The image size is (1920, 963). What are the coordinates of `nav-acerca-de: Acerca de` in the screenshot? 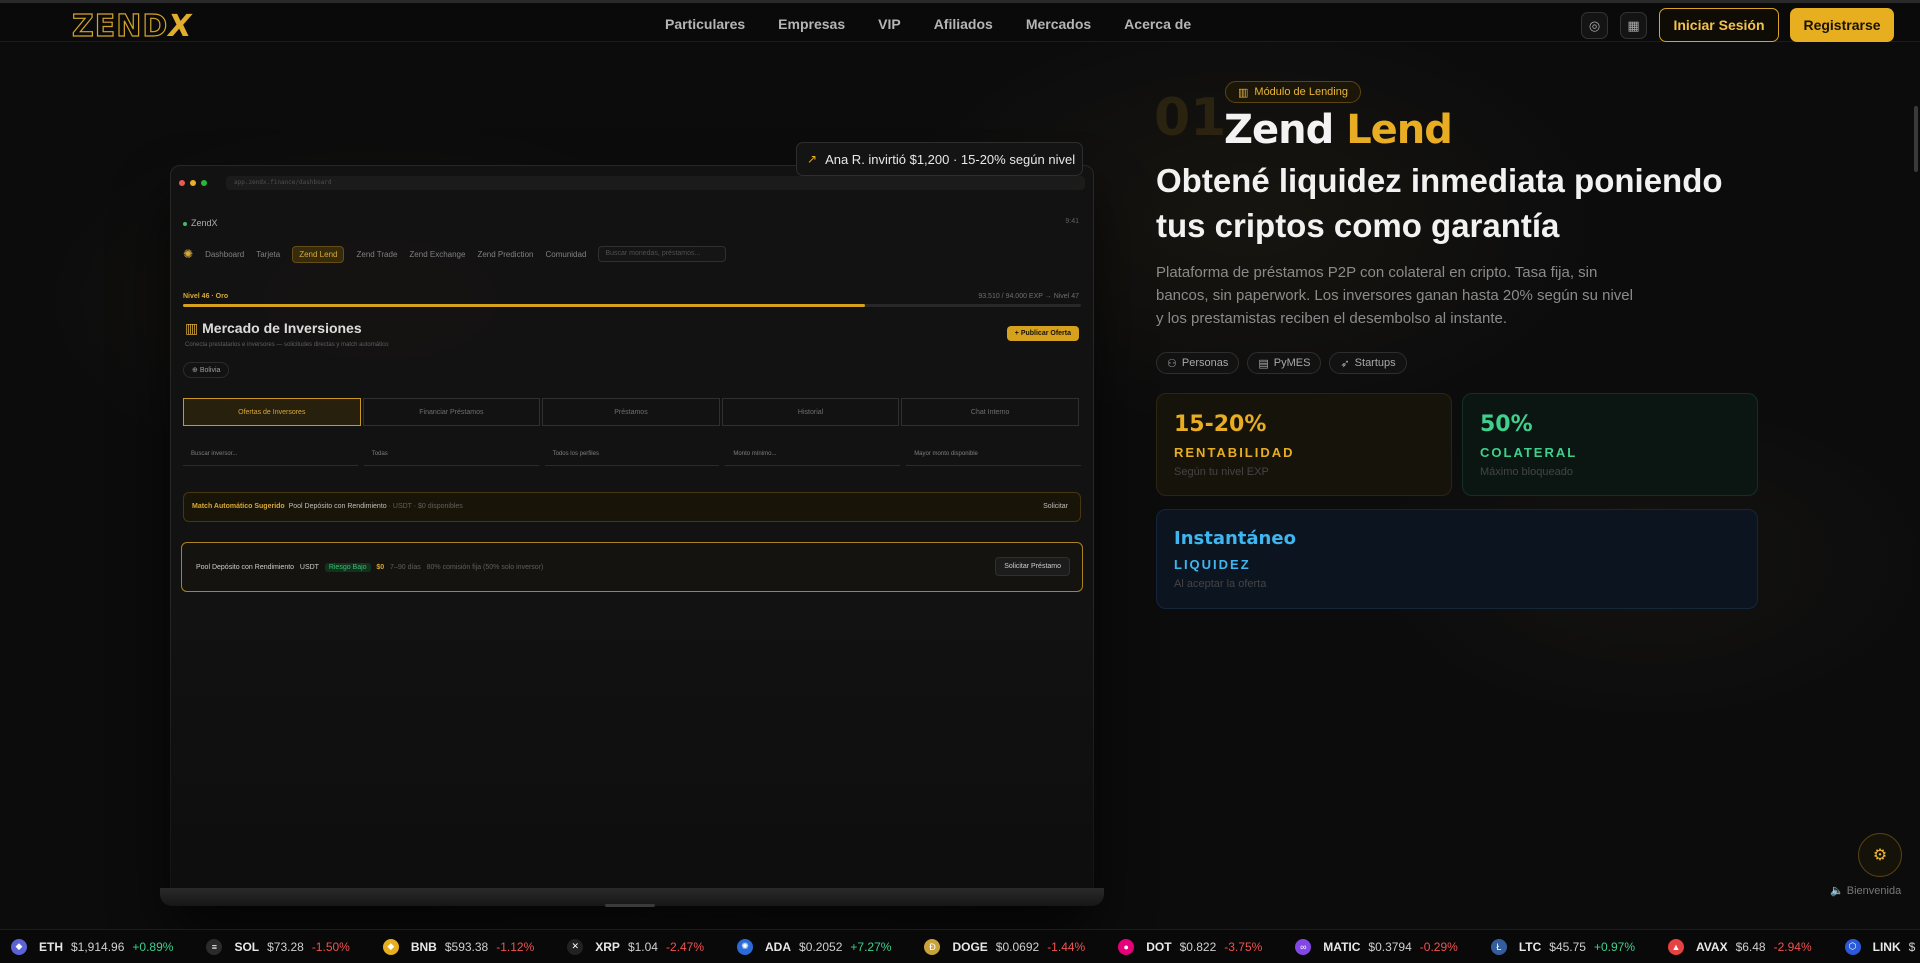 It's located at (1157, 24).